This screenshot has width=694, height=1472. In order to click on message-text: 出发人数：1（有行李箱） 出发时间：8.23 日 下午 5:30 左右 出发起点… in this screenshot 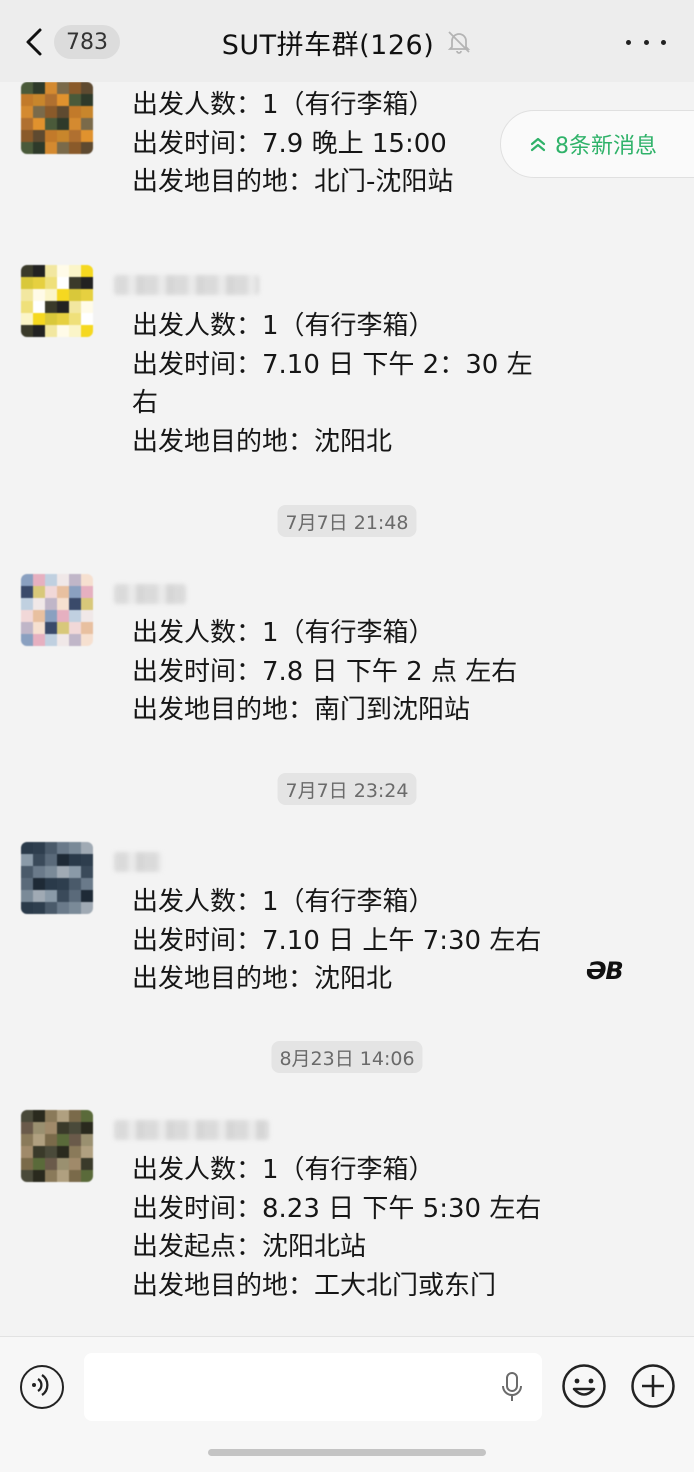, I will do `click(336, 1228)`.